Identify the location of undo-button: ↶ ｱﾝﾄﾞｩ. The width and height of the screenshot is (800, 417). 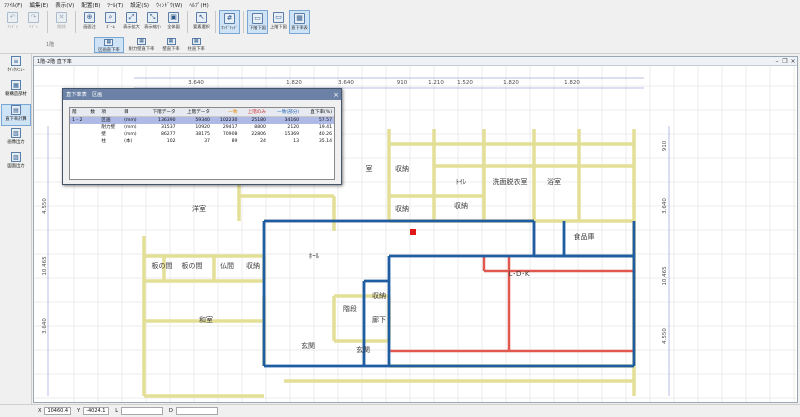
(12, 22).